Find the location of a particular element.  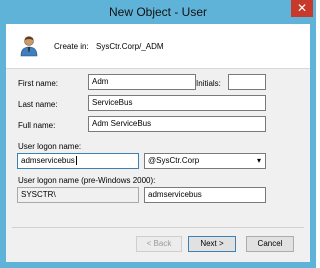

title-bar: New Object - User ✕ is located at coordinates (158, 12).